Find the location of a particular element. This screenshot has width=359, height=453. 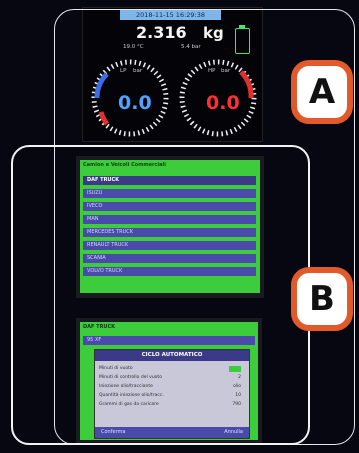

label-a: A is located at coordinates (322, 92).